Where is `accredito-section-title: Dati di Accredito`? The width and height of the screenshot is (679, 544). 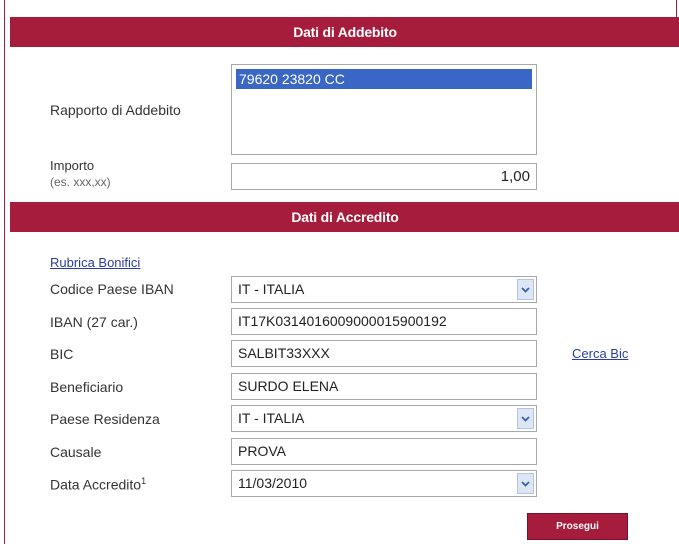 accredito-section-title: Dati di Accredito is located at coordinates (345, 217).